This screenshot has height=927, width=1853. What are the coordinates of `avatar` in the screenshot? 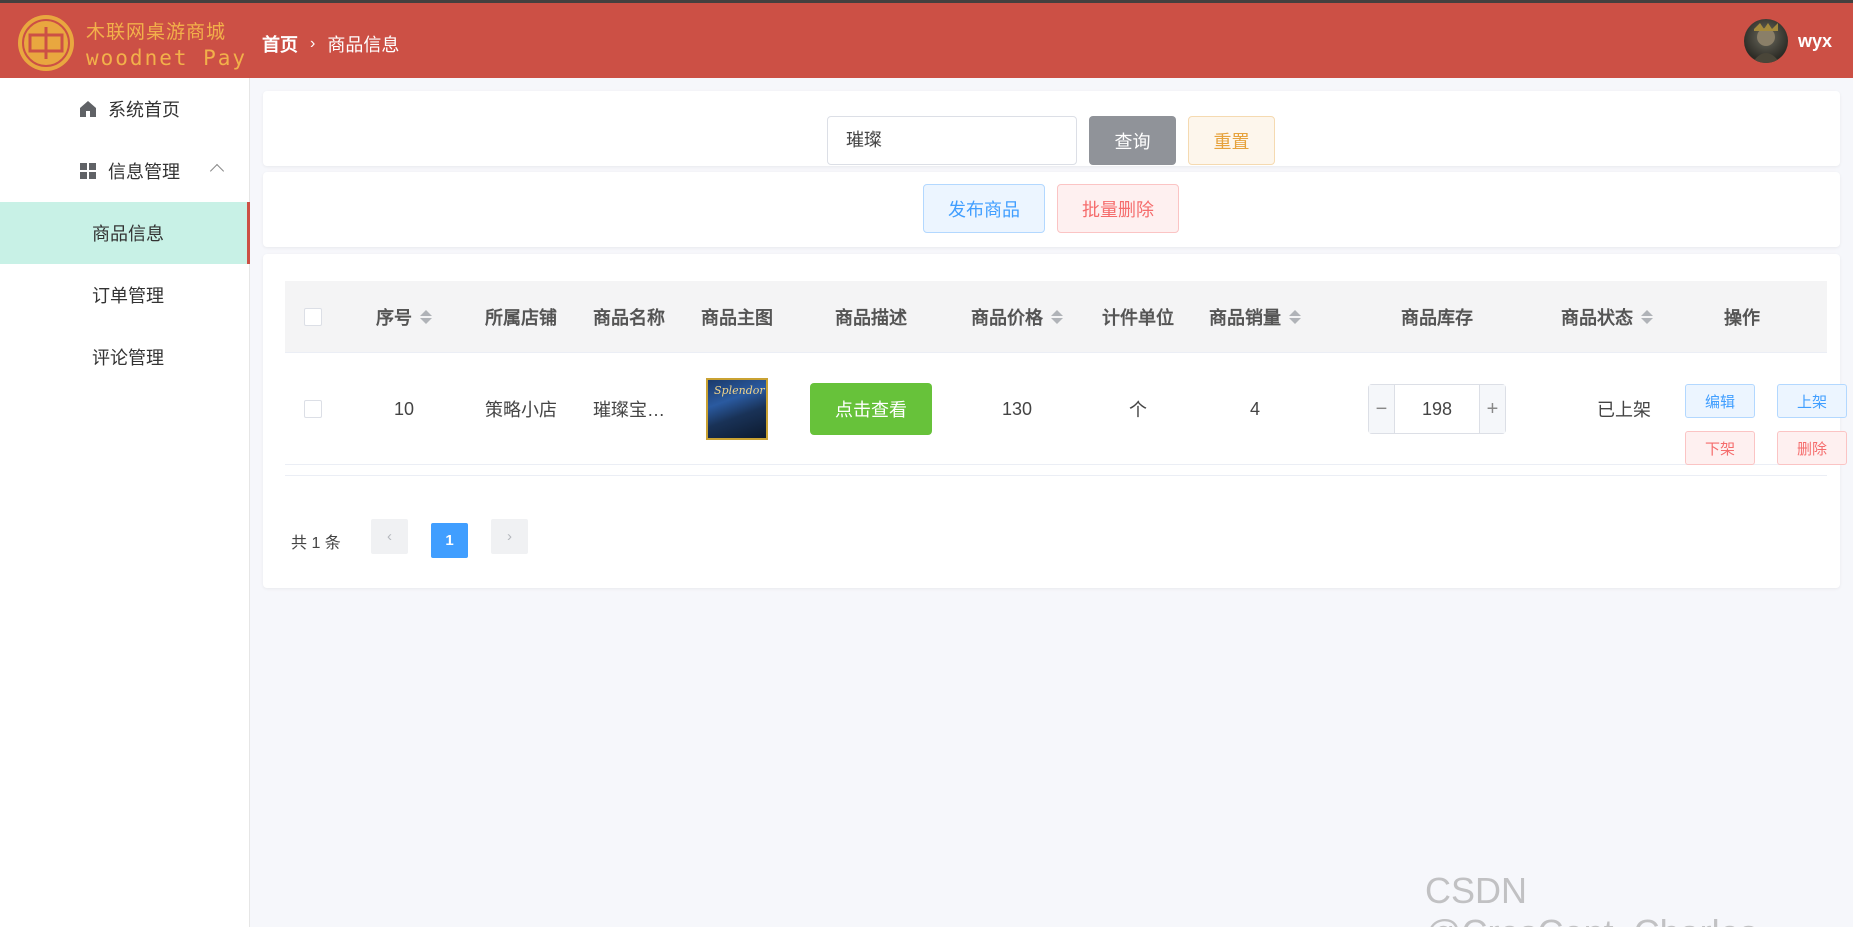 It's located at (1766, 41).